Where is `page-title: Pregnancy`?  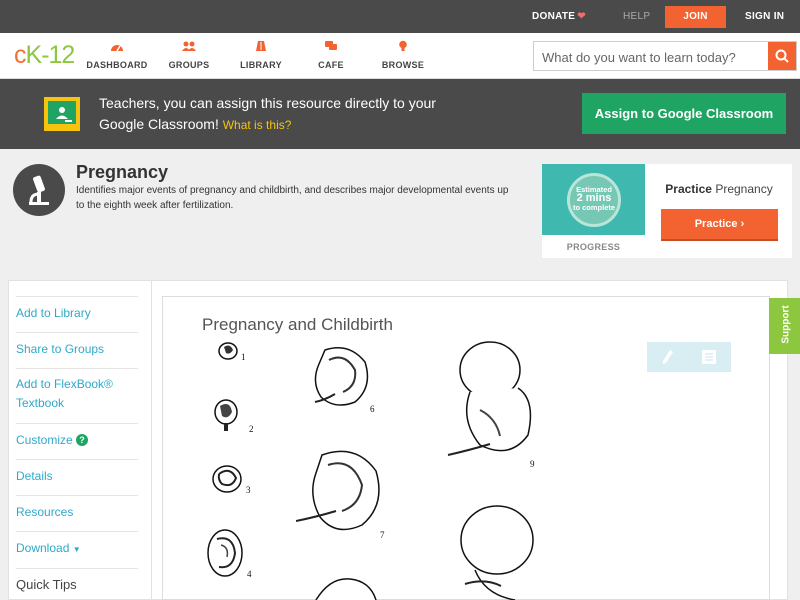
page-title: Pregnancy is located at coordinates (122, 172).